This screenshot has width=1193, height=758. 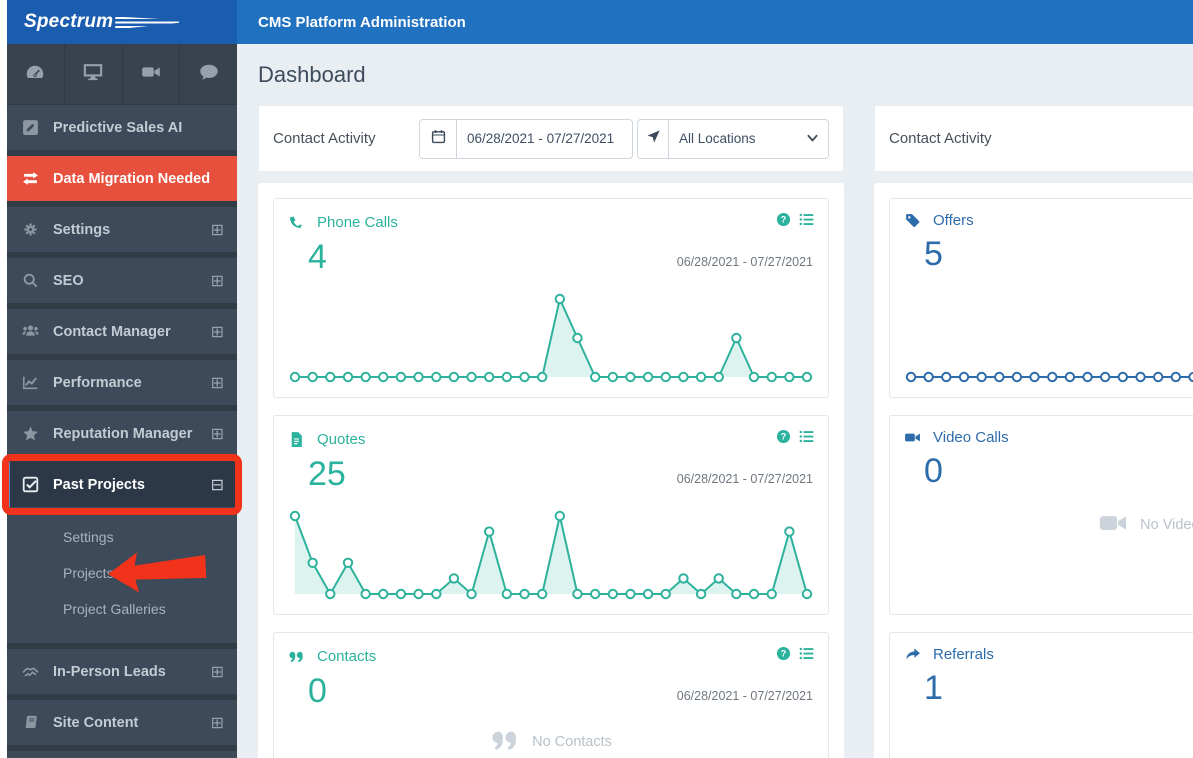 I want to click on sidebar-item-site-content: Site Content ⊞, so click(x=122, y=722).